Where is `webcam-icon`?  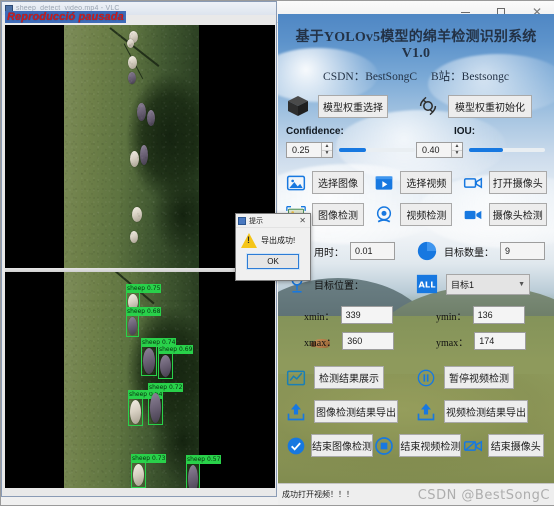 webcam-icon is located at coordinates (384, 215).